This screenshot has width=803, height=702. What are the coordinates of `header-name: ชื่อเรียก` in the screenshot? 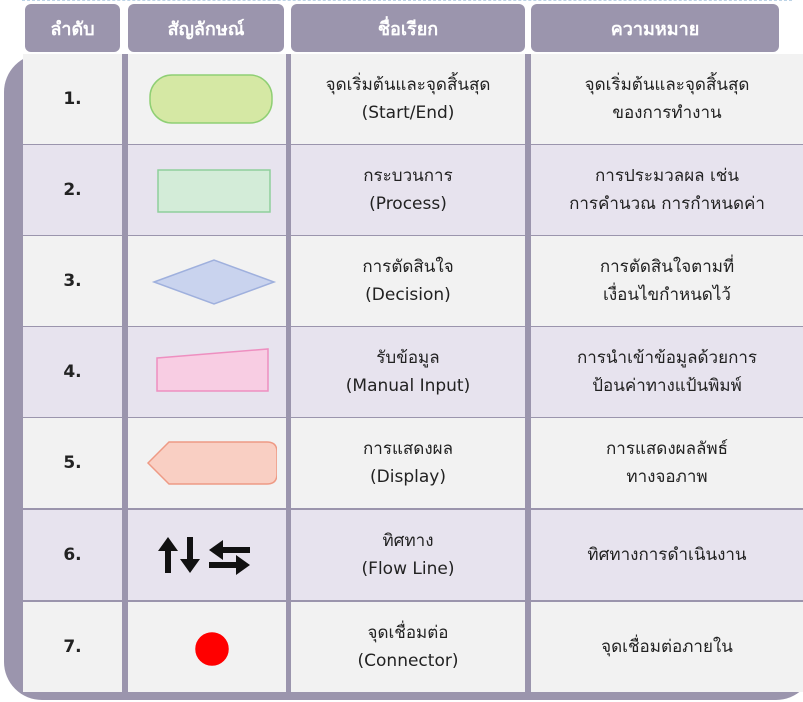 It's located at (408, 28).